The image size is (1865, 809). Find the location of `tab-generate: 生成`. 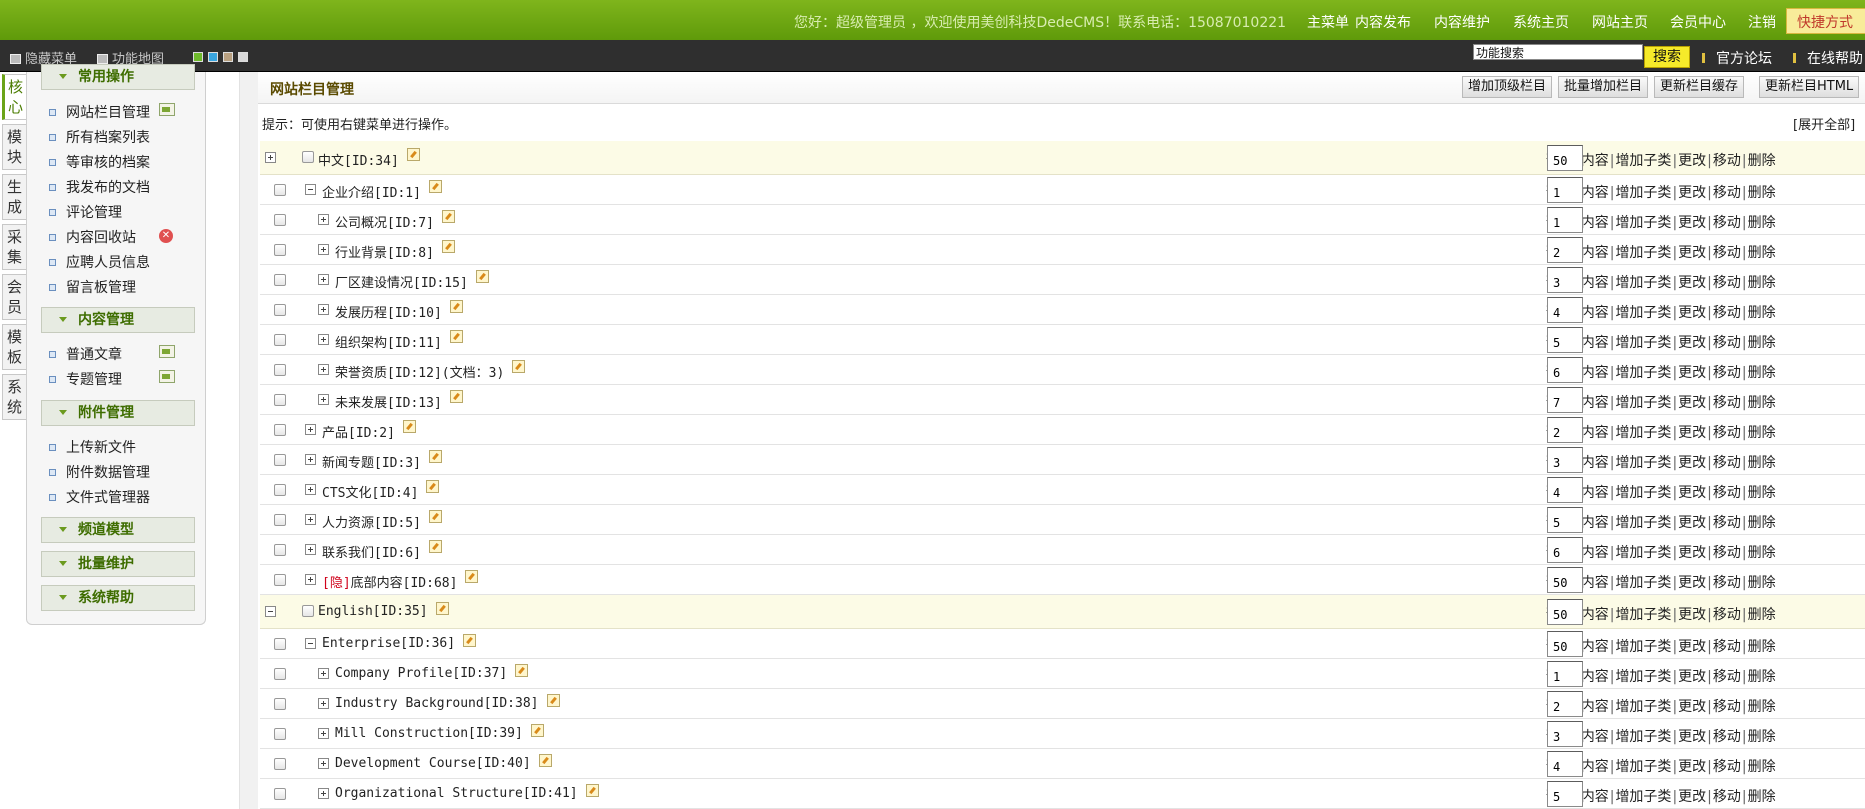

tab-generate: 生成 is located at coordinates (14, 197).